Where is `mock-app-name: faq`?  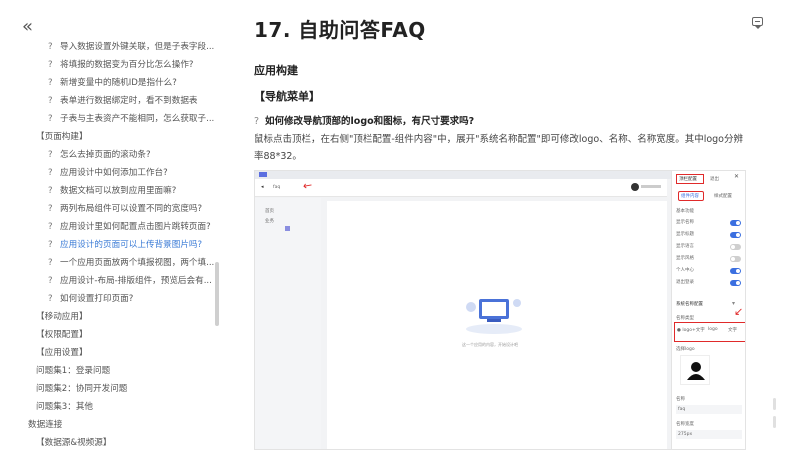
mock-app-name: faq is located at coordinates (277, 187).